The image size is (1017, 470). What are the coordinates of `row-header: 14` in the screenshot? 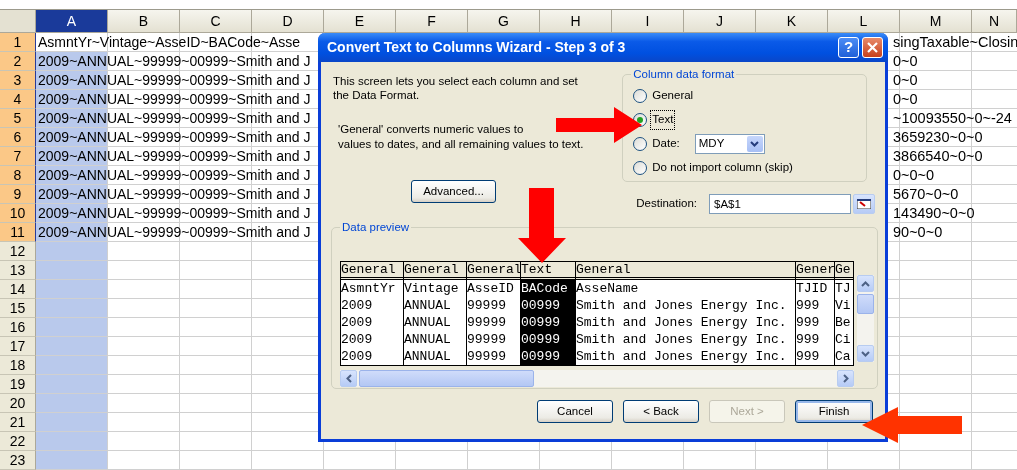 It's located at (18, 289).